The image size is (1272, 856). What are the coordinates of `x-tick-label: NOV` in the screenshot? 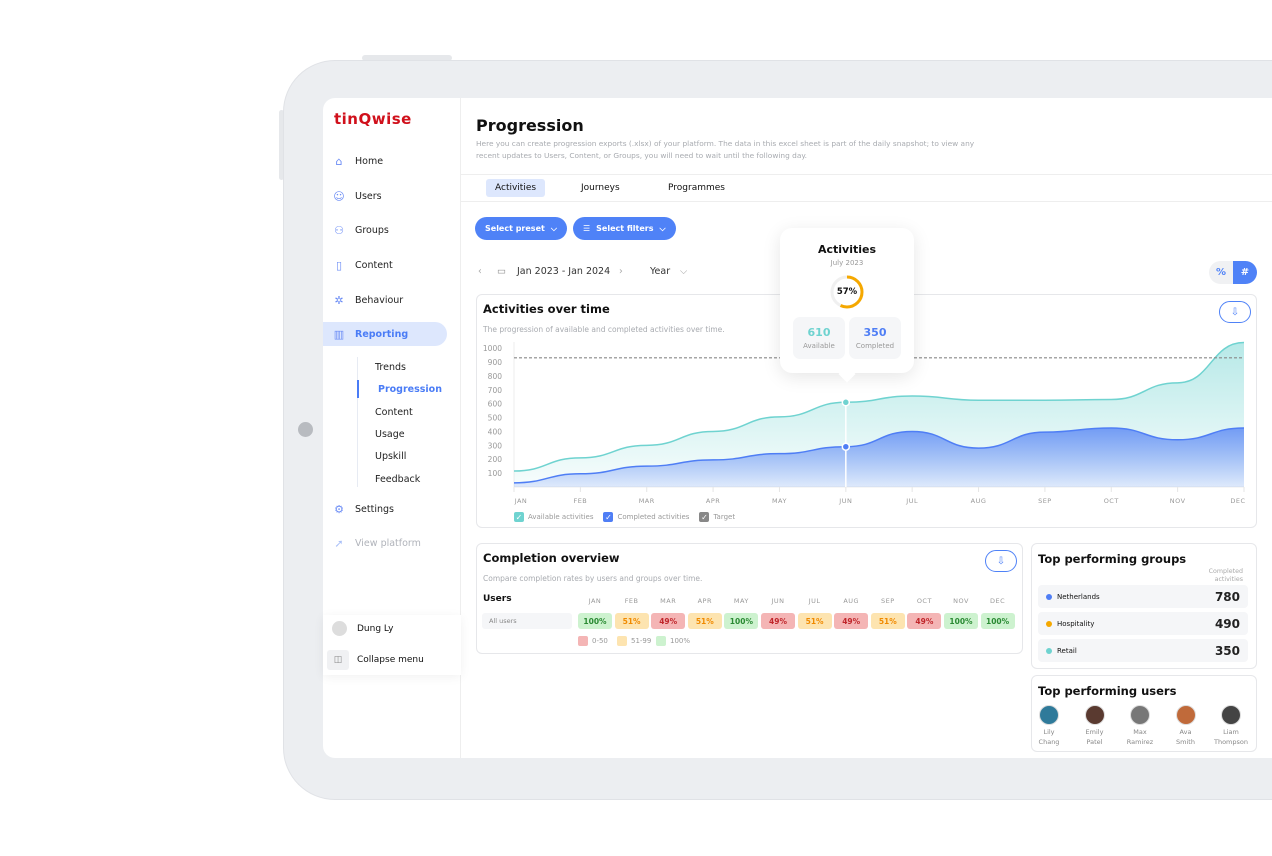 It's located at (1178, 501).